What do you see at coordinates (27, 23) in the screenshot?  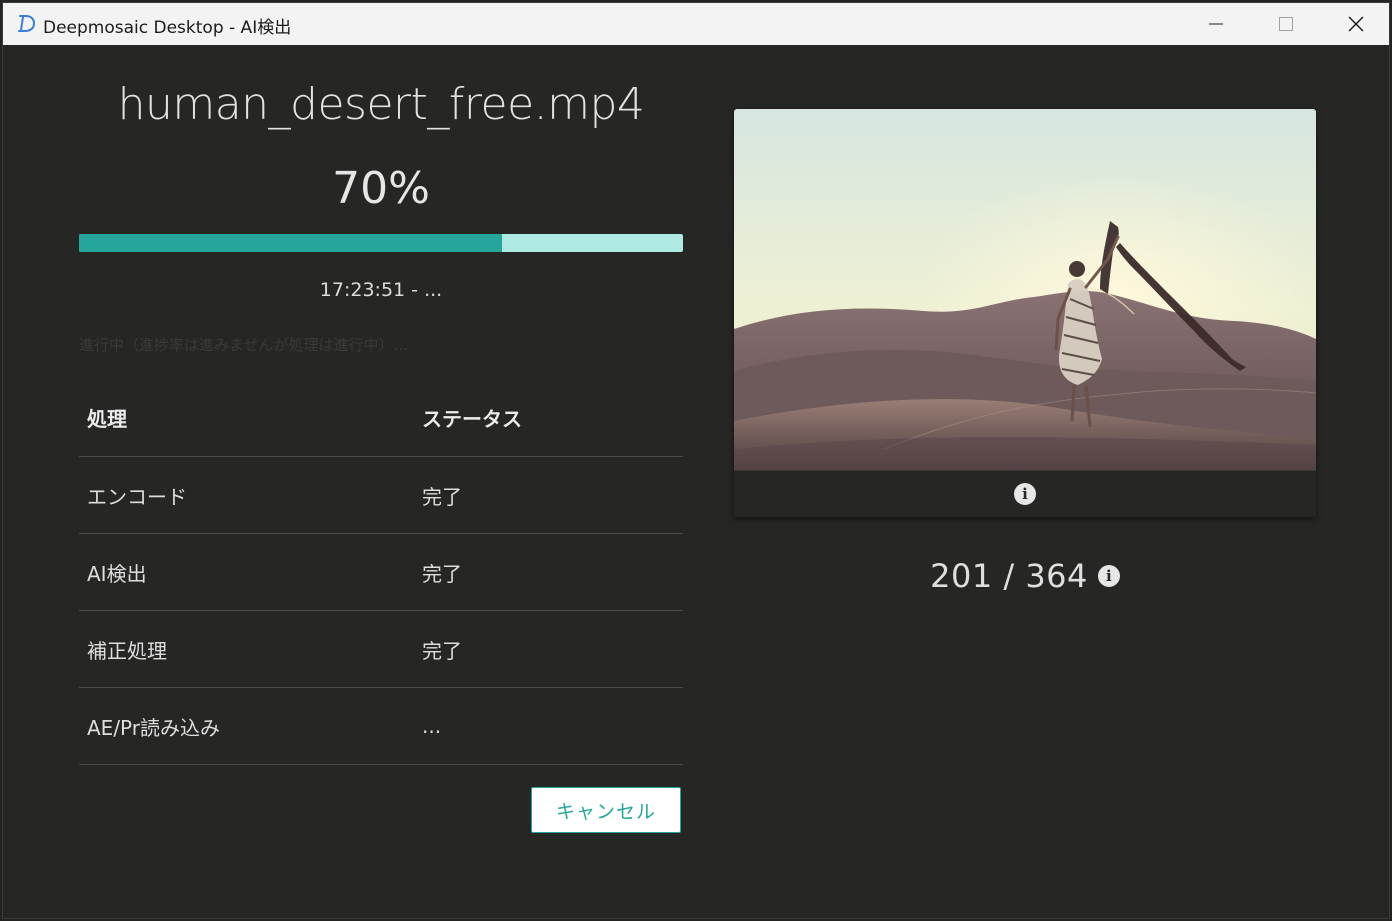 I see `deepmosaic-logo-icon` at bounding box center [27, 23].